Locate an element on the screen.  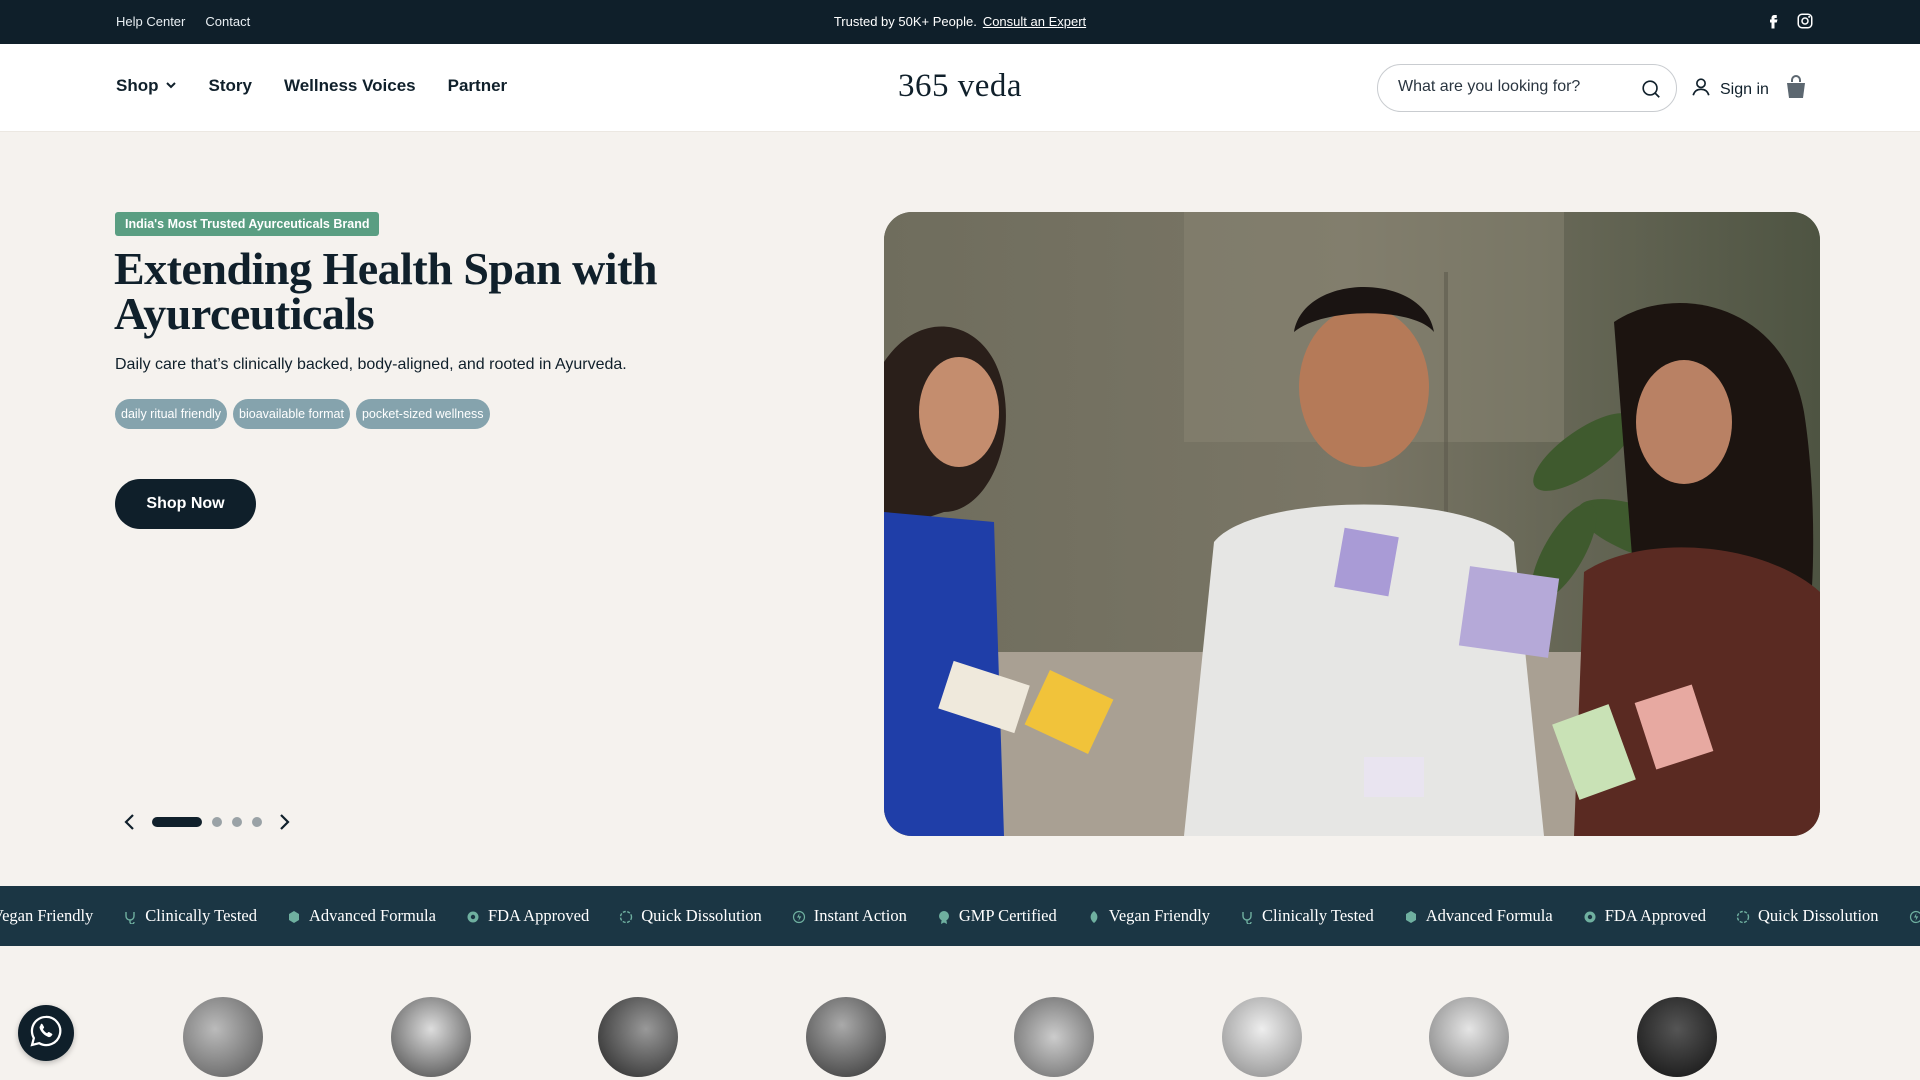
whatsapp-button is located at coordinates (46, 1033).